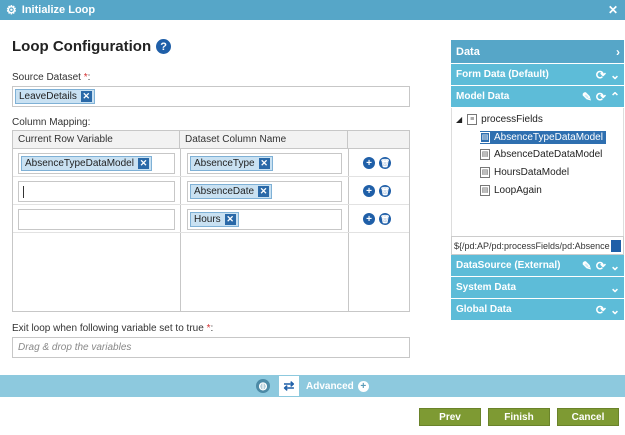  What do you see at coordinates (211, 347) in the screenshot?
I see `exit-variable-dropzone: Drag & drop the variables` at bounding box center [211, 347].